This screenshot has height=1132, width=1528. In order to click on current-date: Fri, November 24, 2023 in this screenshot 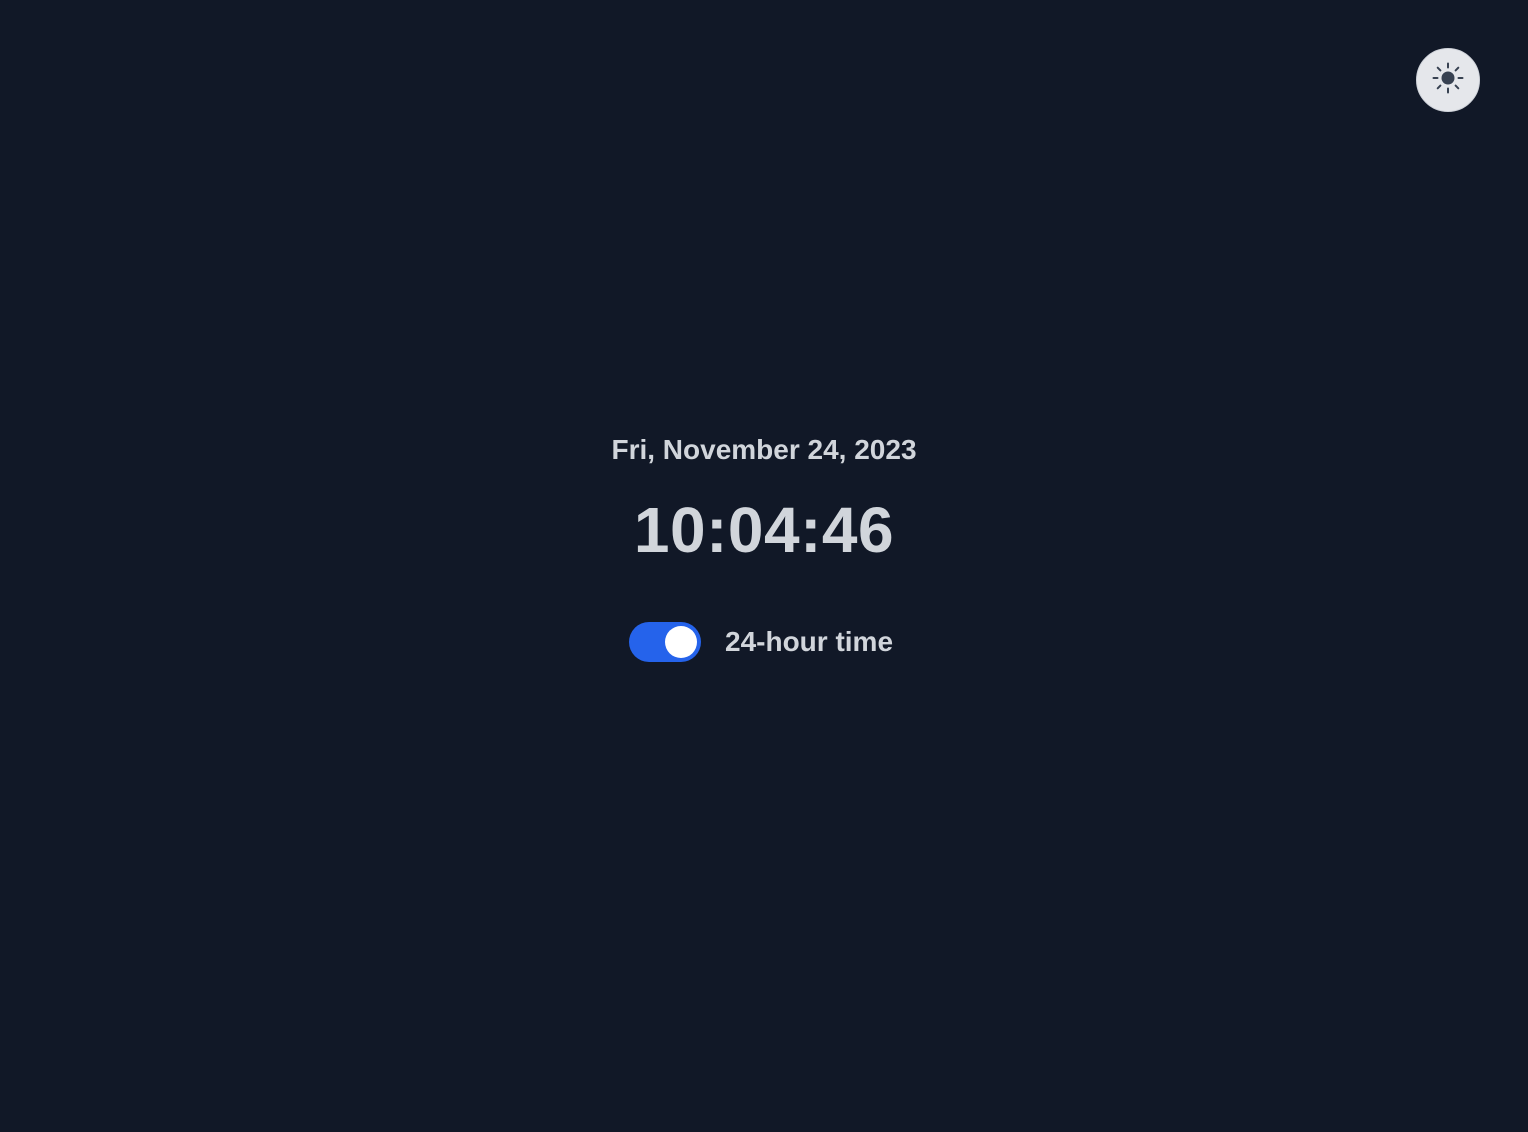, I will do `click(764, 449)`.